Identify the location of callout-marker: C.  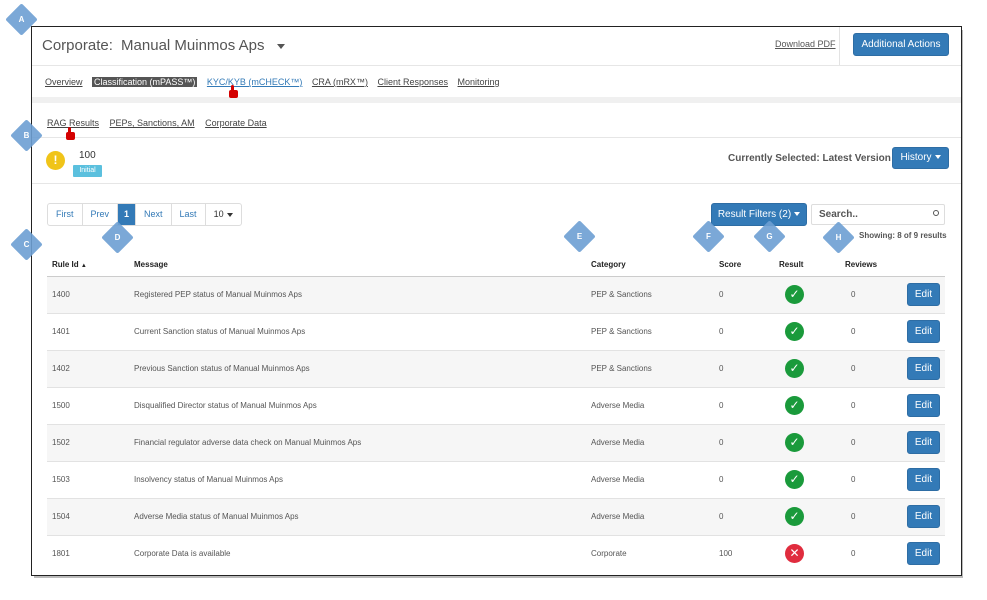
(26, 244).